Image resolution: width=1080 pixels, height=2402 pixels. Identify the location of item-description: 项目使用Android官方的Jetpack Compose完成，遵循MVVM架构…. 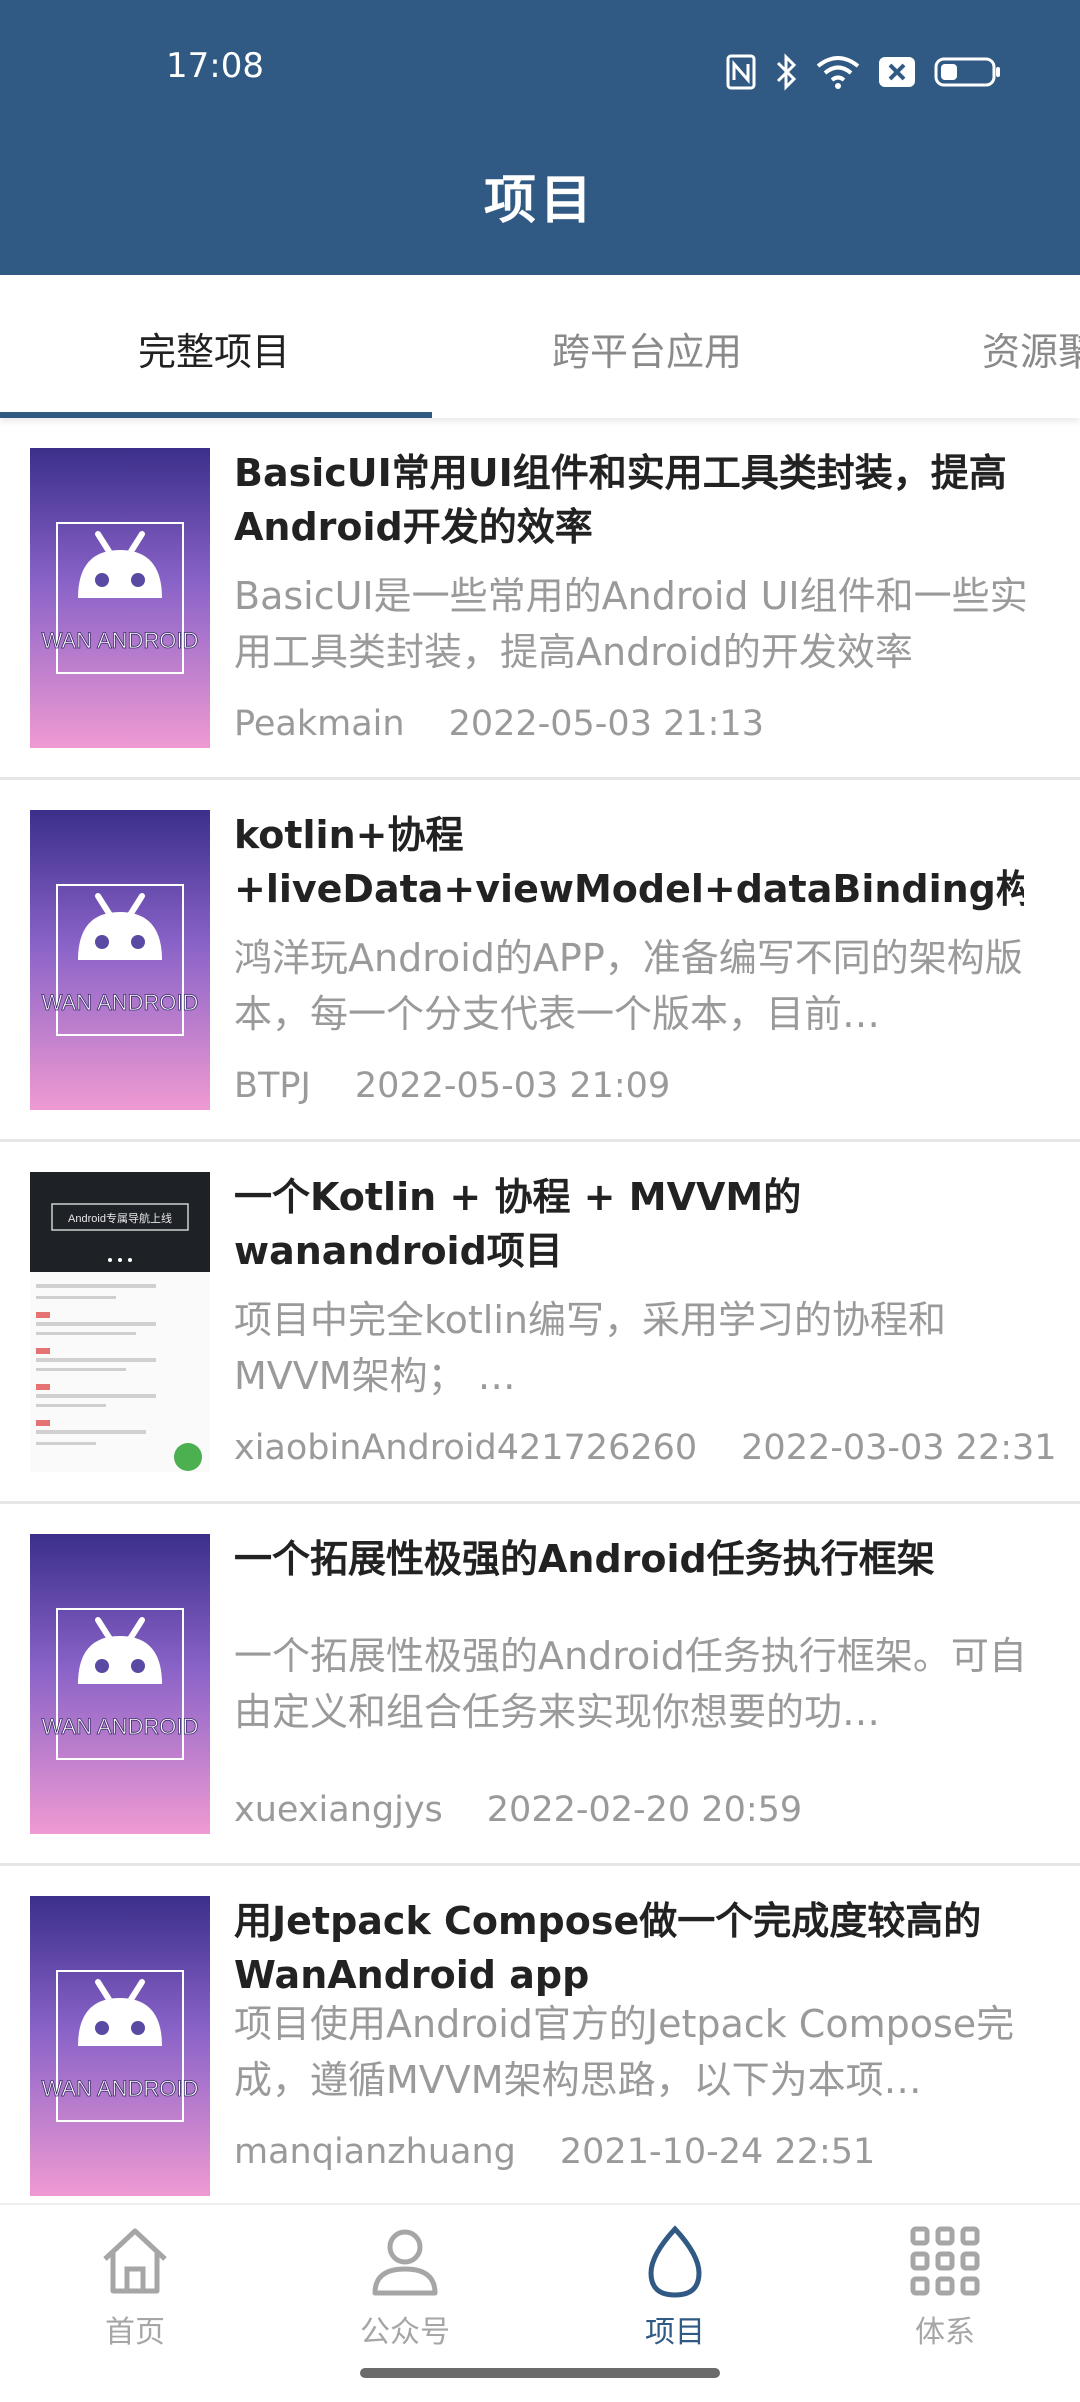
(624, 2052).